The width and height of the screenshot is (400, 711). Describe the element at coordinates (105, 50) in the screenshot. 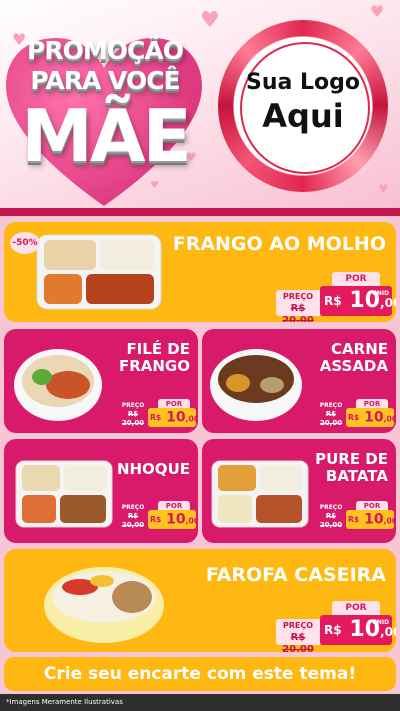

I see `promo-line-1: PROMOÇÃO` at that location.